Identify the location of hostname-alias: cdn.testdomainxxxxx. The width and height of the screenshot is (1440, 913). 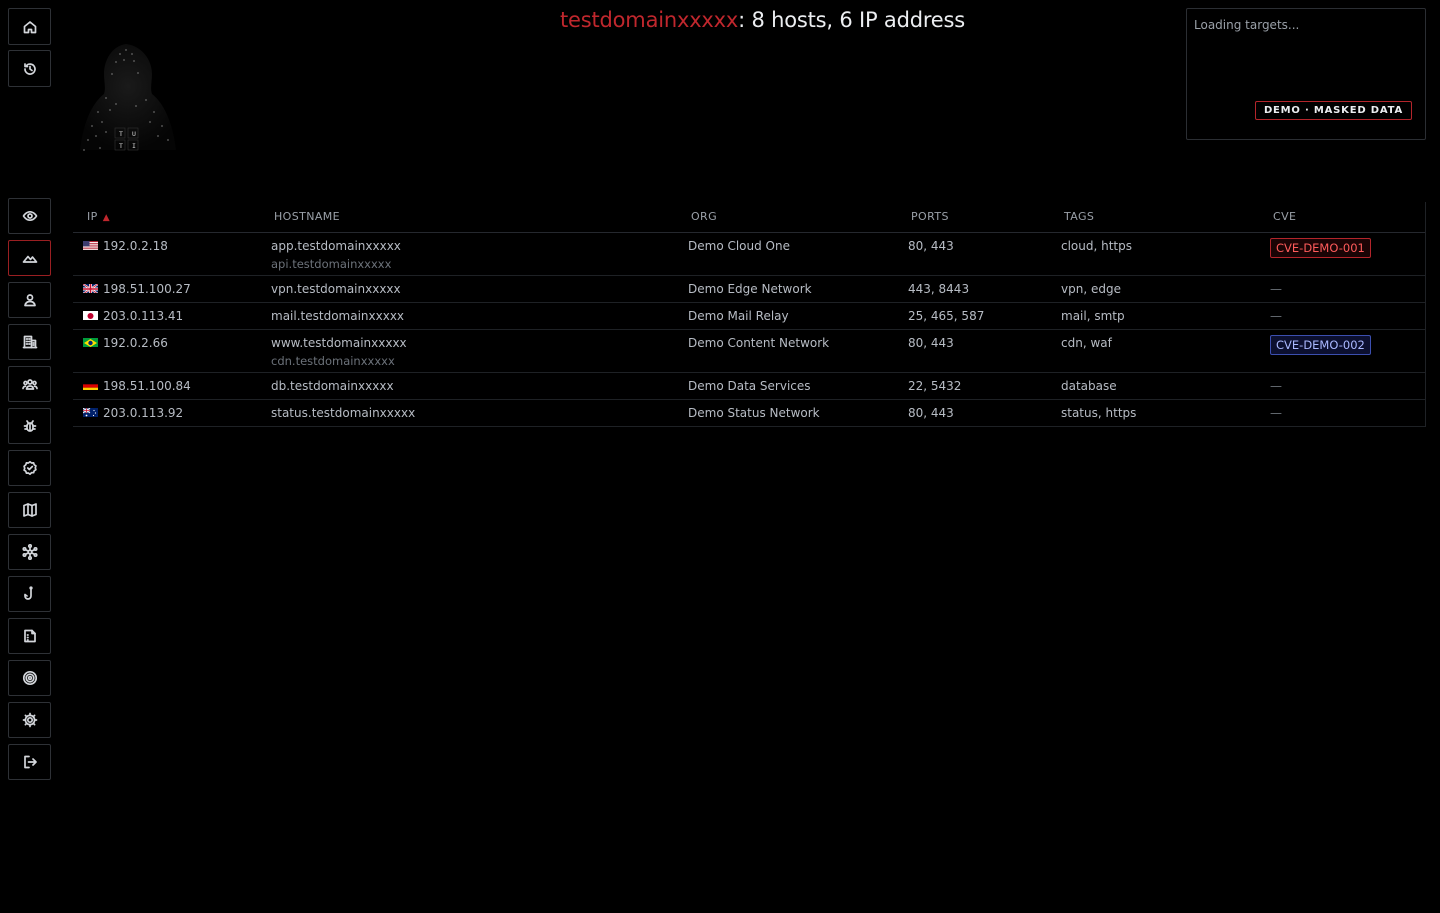
(339, 361).